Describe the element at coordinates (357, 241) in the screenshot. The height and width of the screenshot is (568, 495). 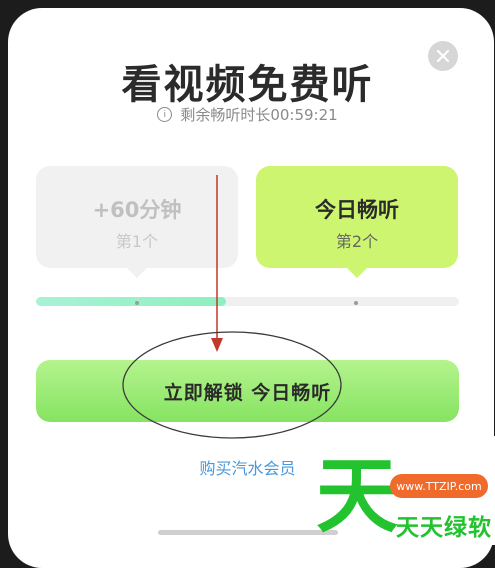
I see `option-card-subtitle: 第2个` at that location.